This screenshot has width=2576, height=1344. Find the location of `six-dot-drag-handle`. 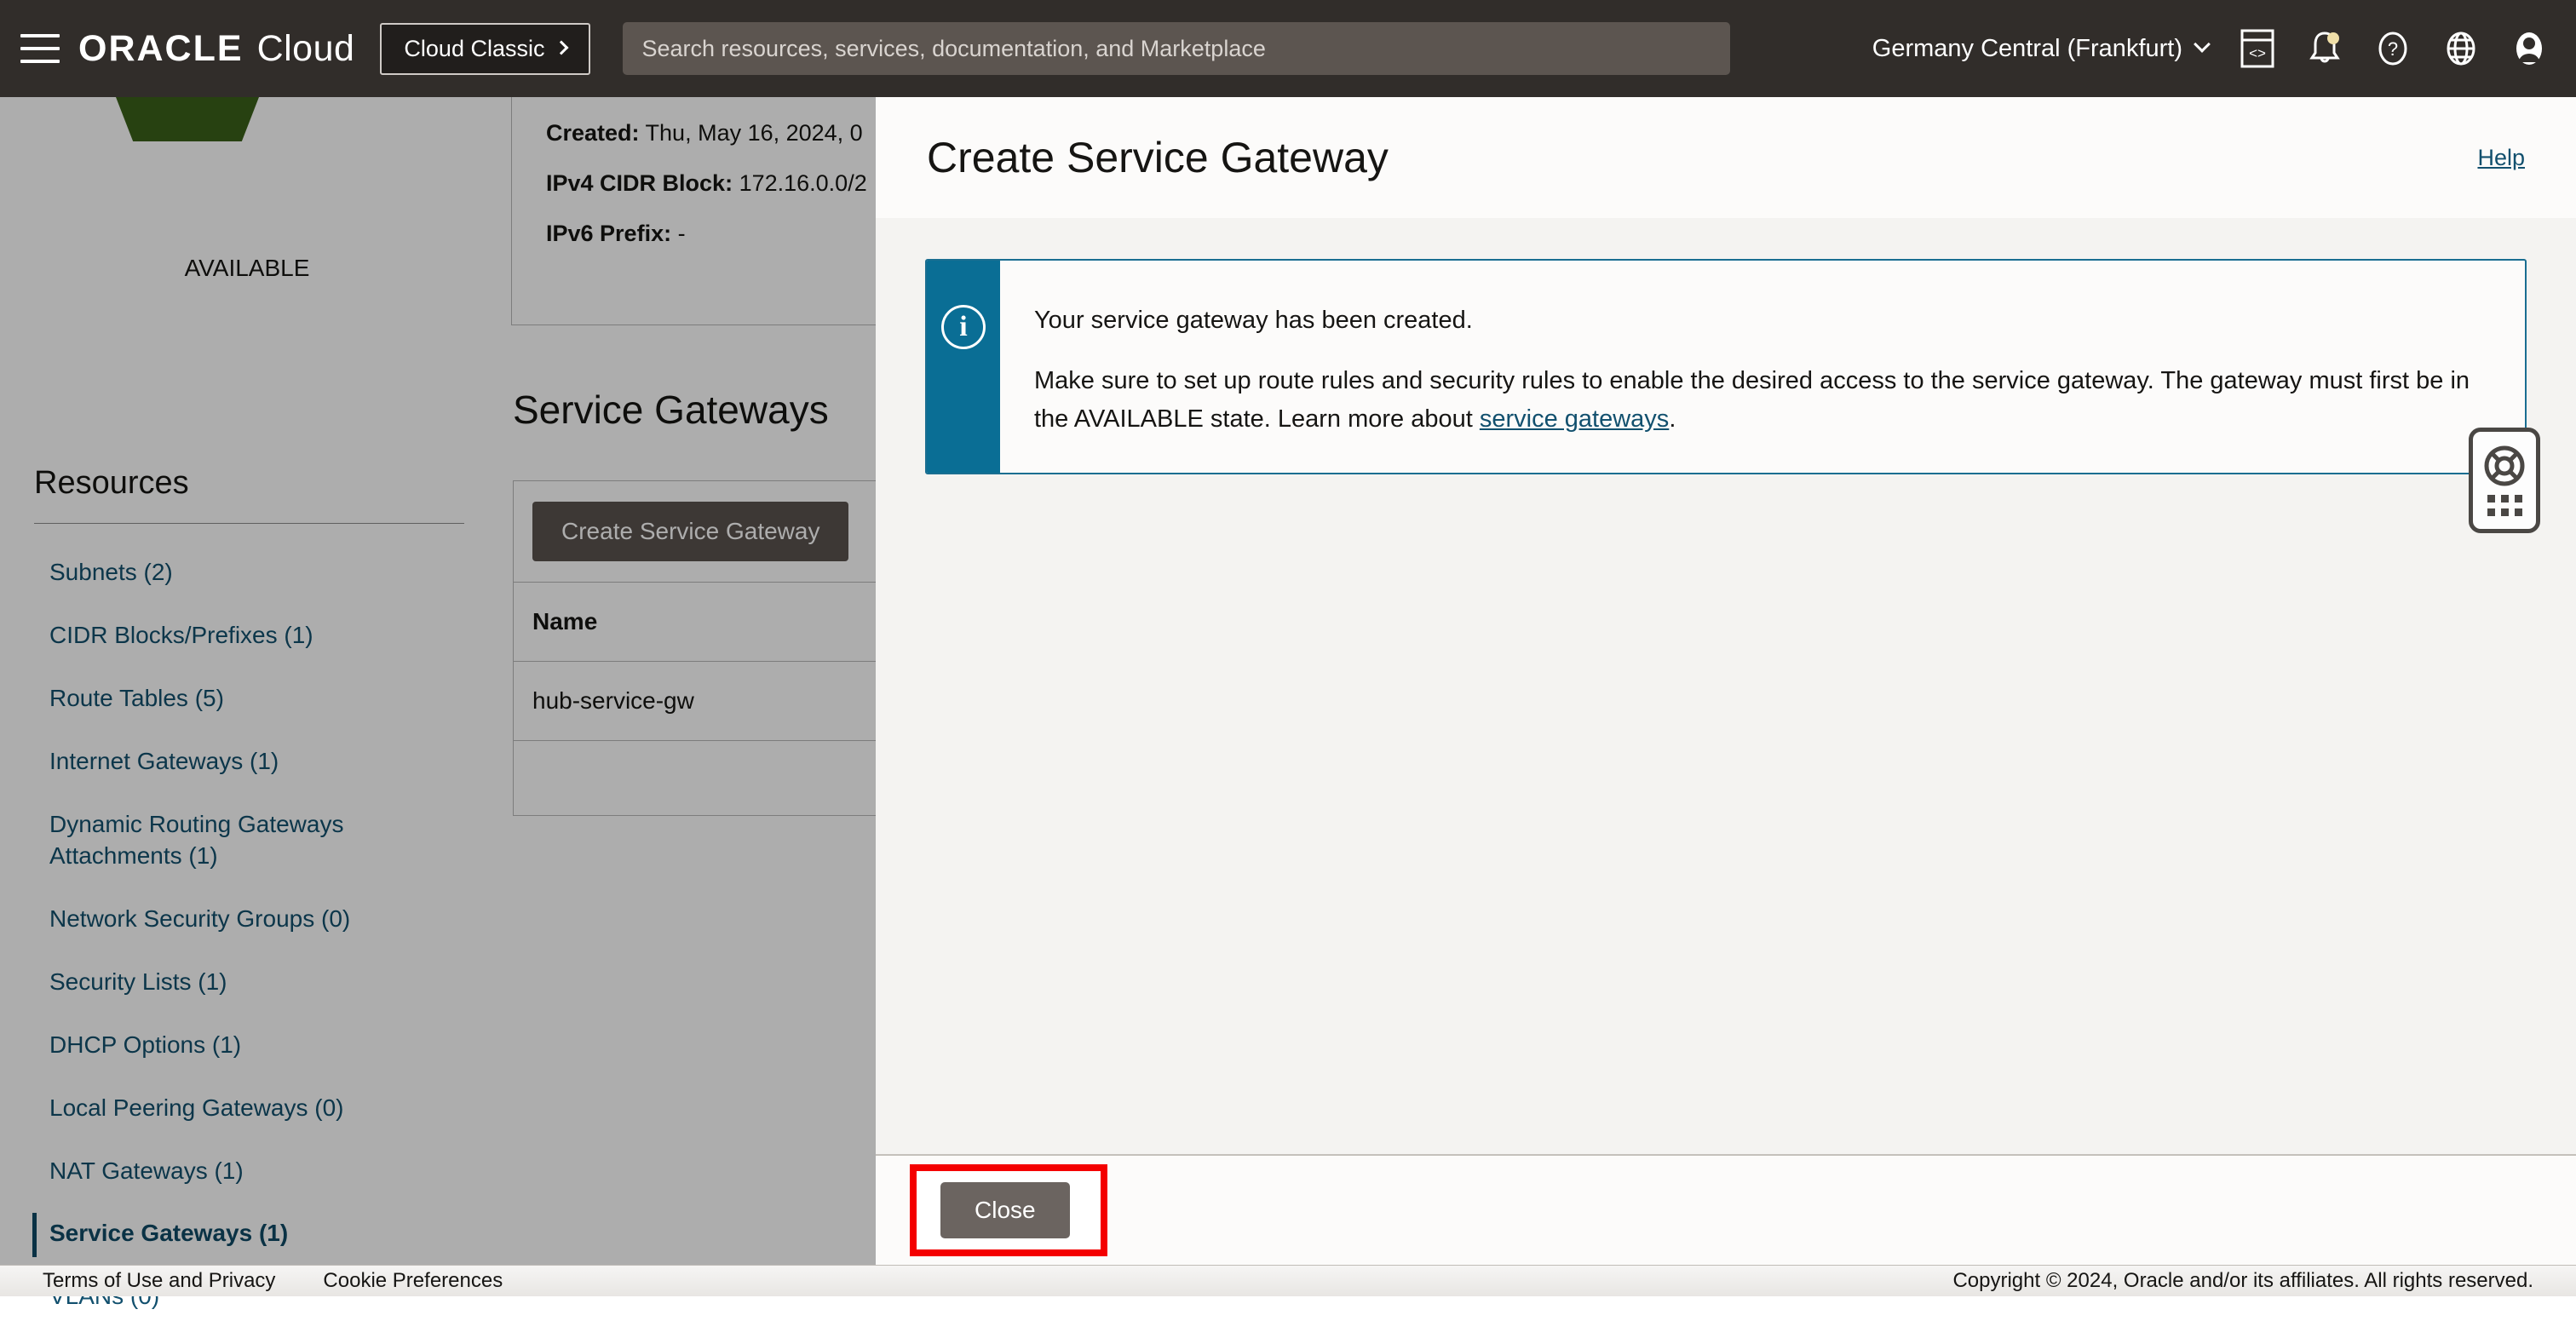

six-dot-drag-handle is located at coordinates (2504, 505).